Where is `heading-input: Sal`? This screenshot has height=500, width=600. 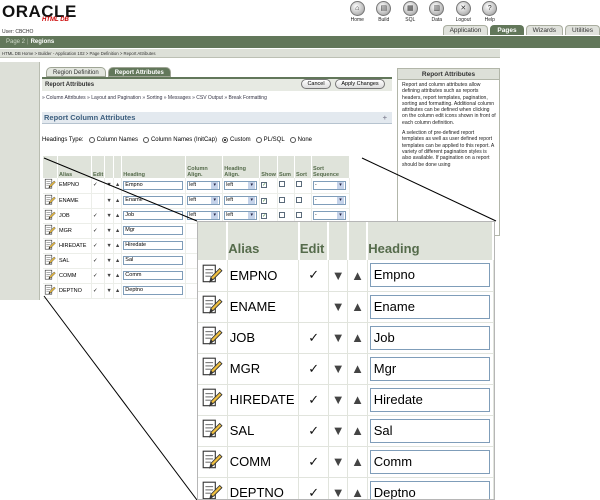 heading-input: Sal is located at coordinates (153, 260).